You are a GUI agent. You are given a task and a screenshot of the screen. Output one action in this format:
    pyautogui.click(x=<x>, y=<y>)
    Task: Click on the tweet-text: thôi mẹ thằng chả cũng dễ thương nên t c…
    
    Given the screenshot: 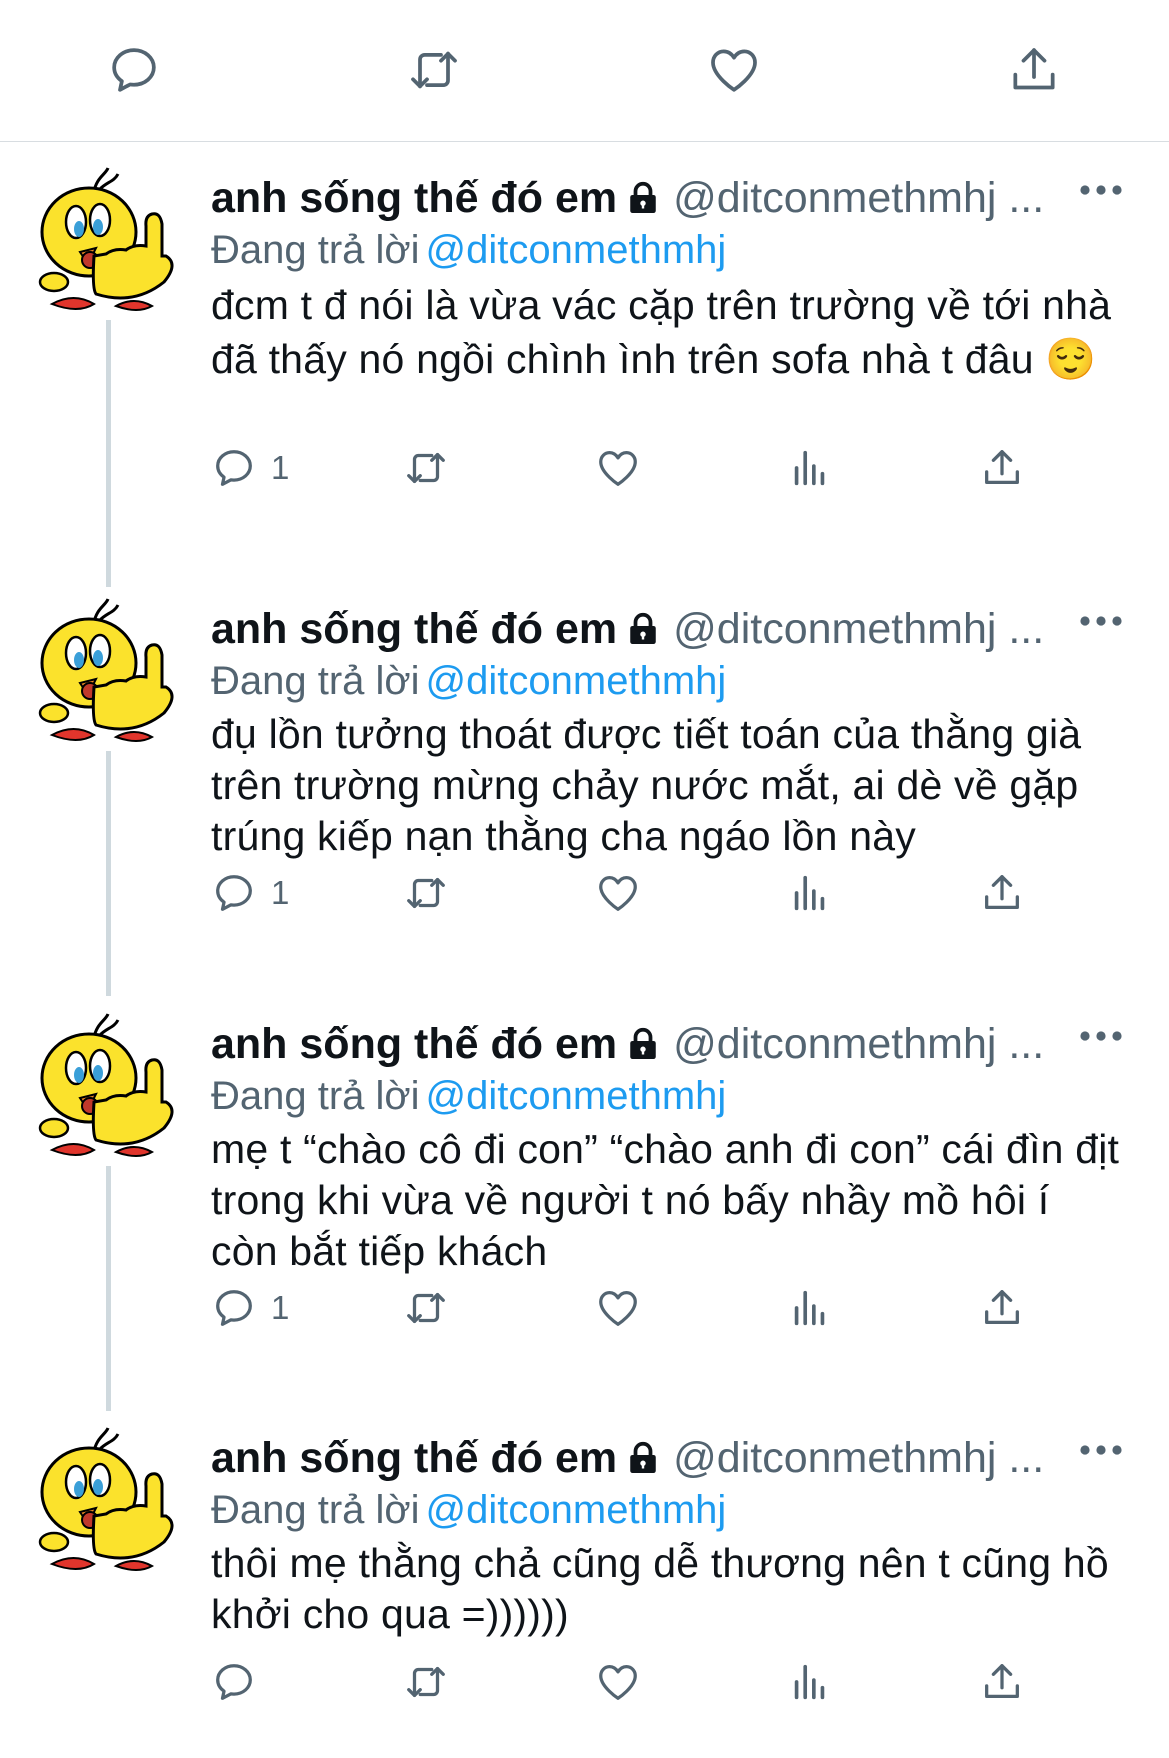 What is the action you would take?
    pyautogui.click(x=660, y=1588)
    